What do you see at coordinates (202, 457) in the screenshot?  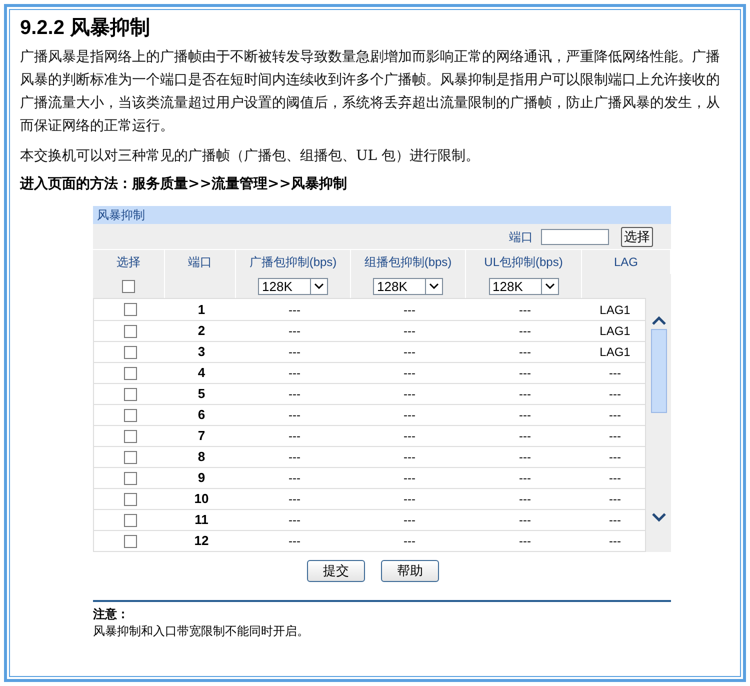 I see `port-number: 8` at bounding box center [202, 457].